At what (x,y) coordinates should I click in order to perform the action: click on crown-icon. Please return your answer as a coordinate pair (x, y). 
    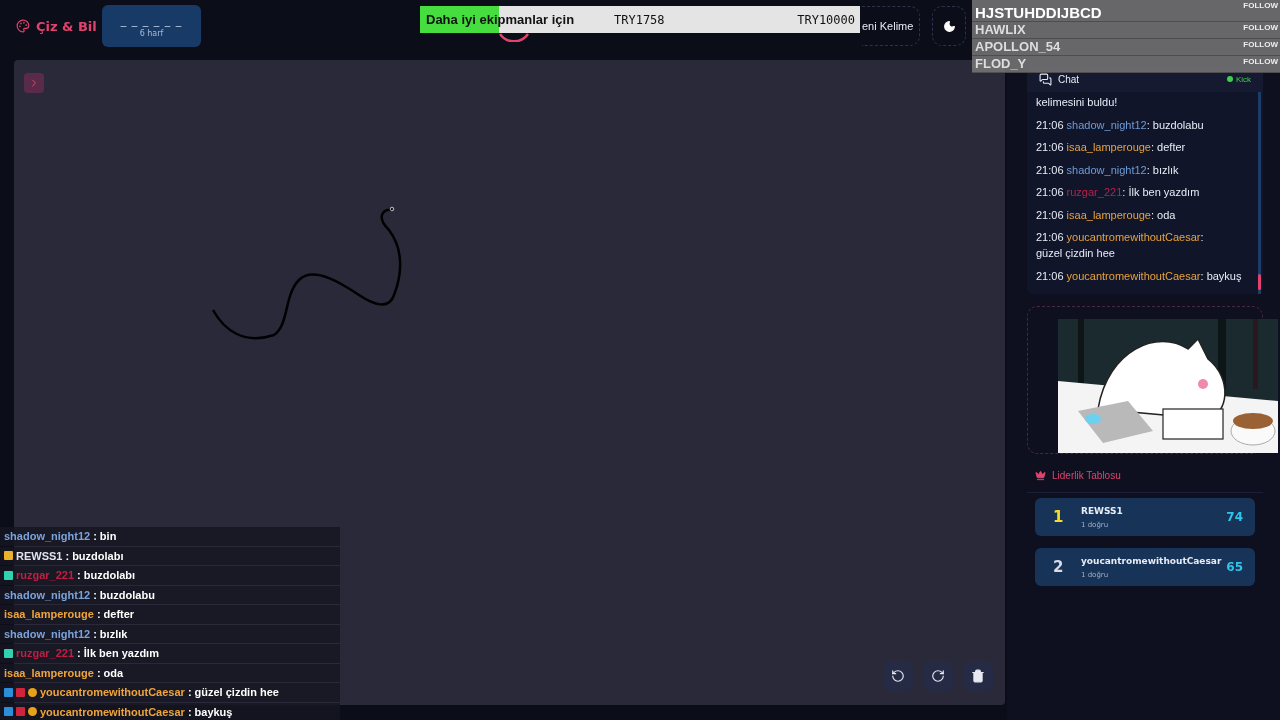
    Looking at the image, I should click on (1040, 475).